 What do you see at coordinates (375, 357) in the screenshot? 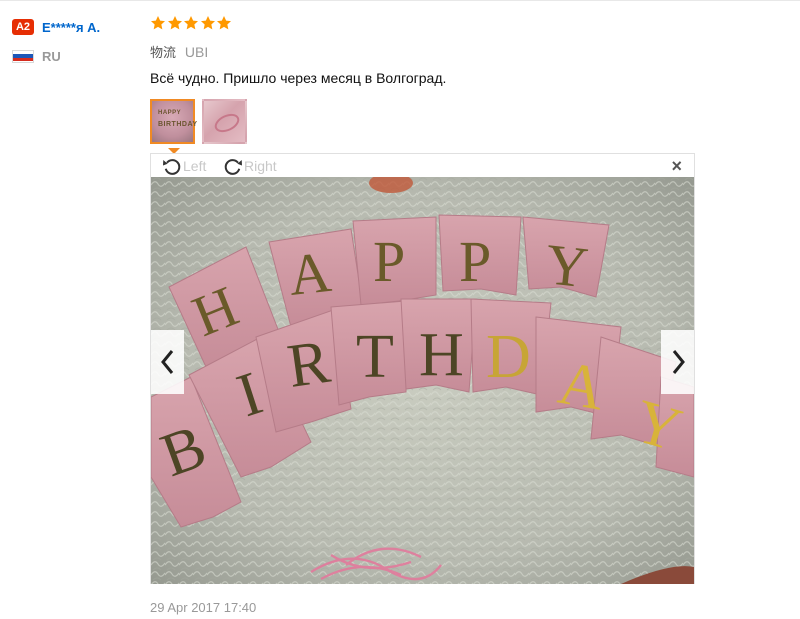
I see `photo-letter-t: T` at bounding box center [375, 357].